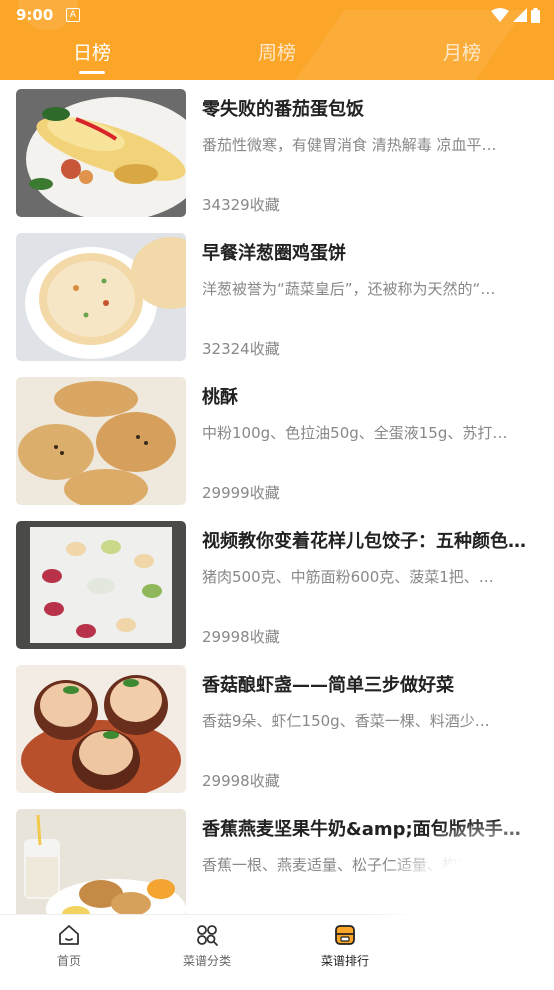  Describe the element at coordinates (277, 51) in the screenshot. I see `tab-weekly: 周榜` at that location.